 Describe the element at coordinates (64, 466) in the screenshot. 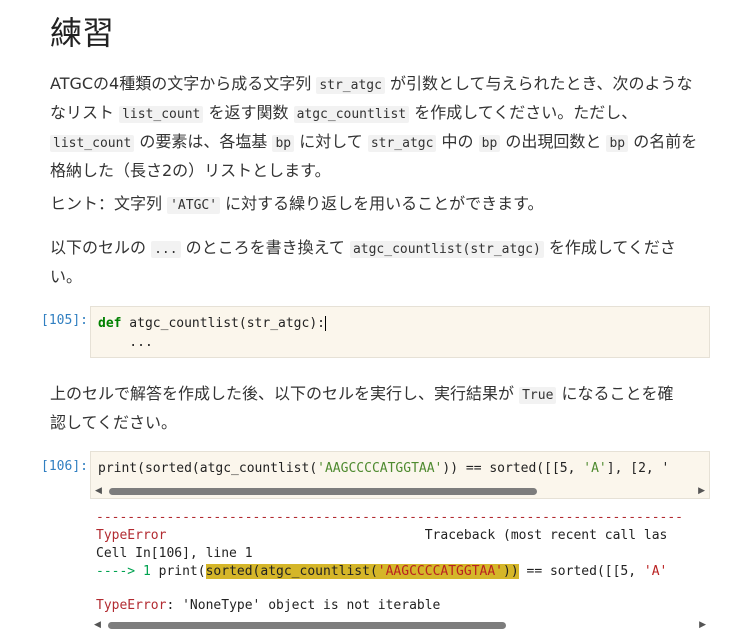

I see `cell-106-prompt: [106]:` at that location.